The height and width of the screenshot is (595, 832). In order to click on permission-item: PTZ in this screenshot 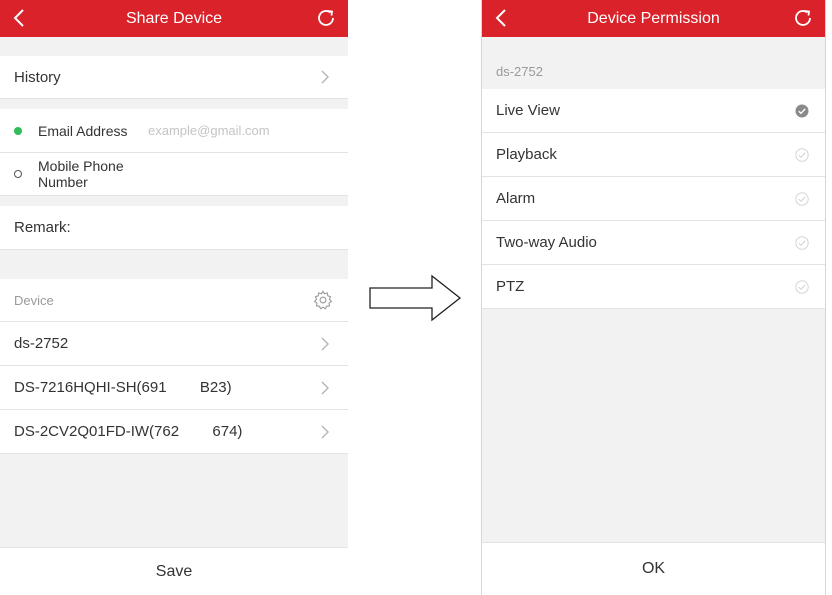, I will do `click(653, 287)`.